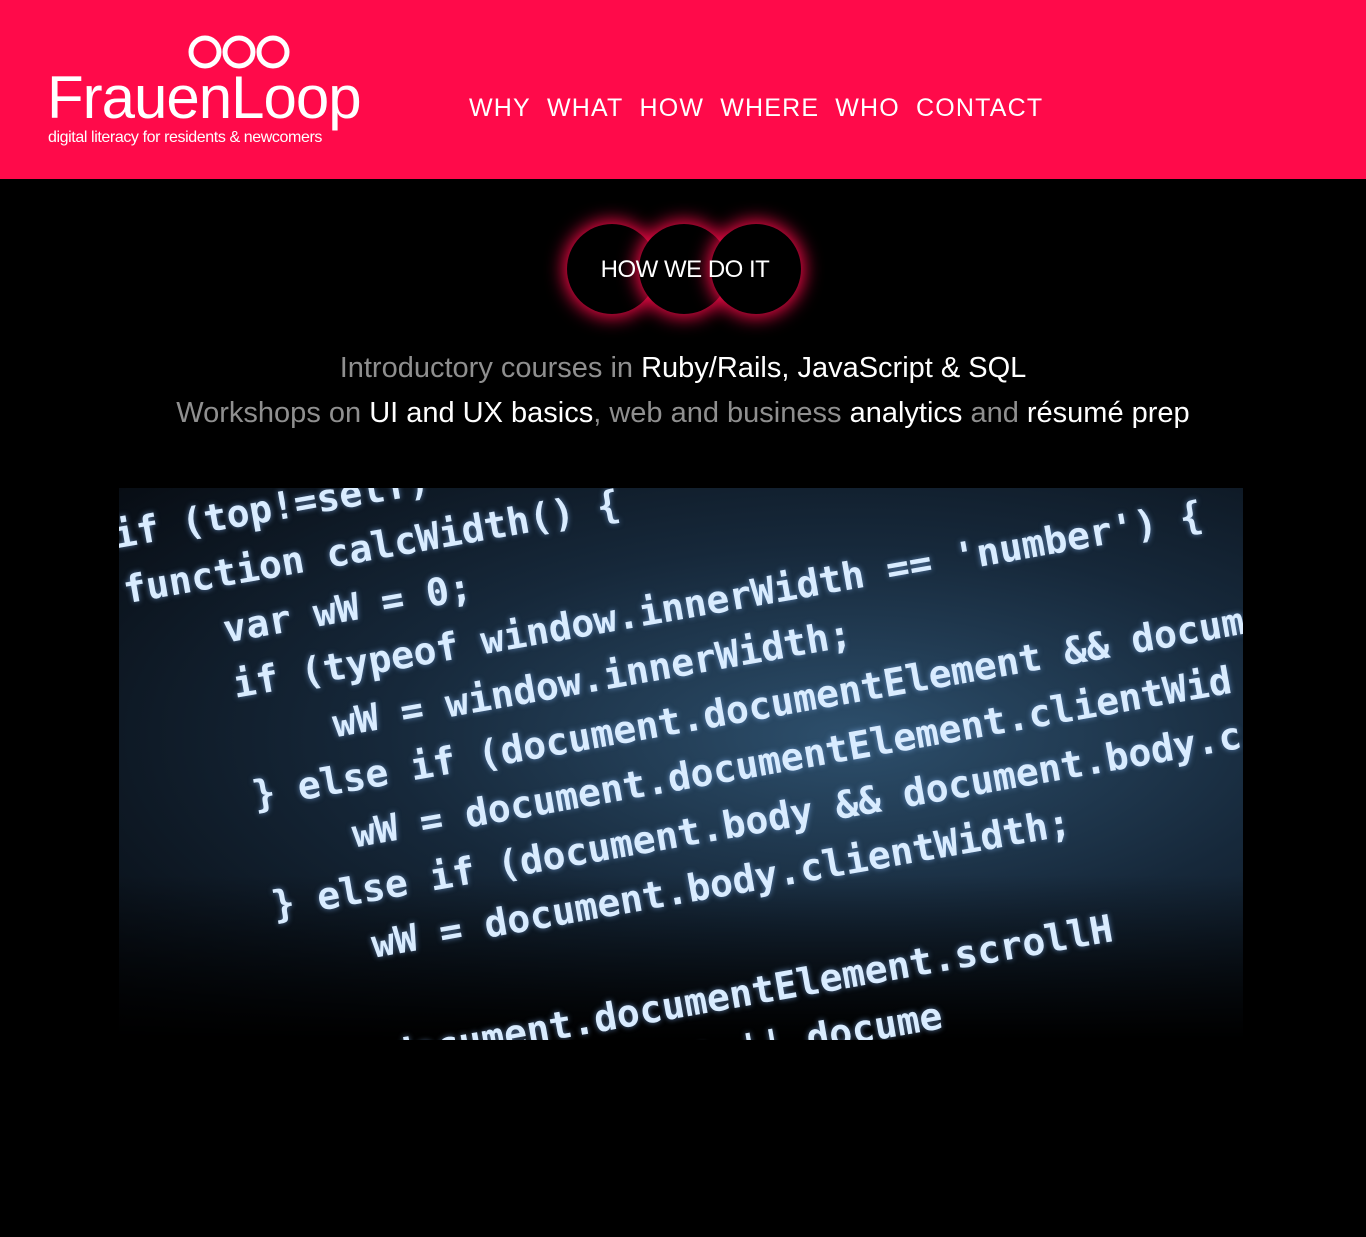 This screenshot has height=1237, width=1366. I want to click on main-nav: WHY WHAT HOW WHERE WHO CONTACT, so click(756, 108).